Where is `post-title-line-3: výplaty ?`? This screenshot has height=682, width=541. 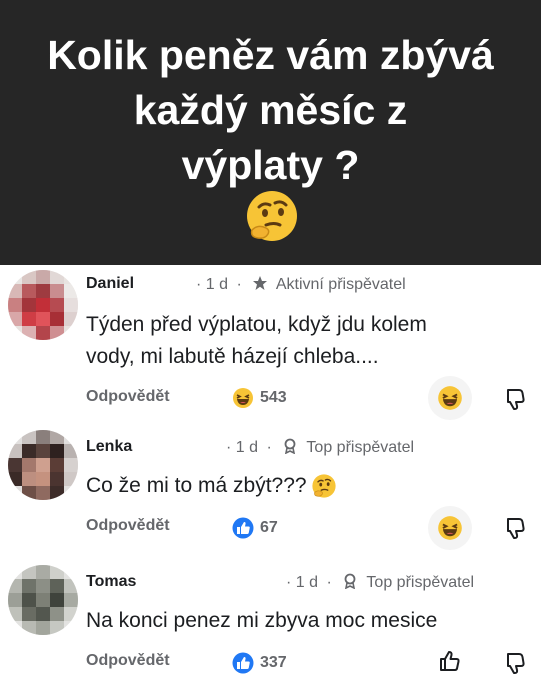
post-title-line-3: výplaty ? is located at coordinates (270, 165).